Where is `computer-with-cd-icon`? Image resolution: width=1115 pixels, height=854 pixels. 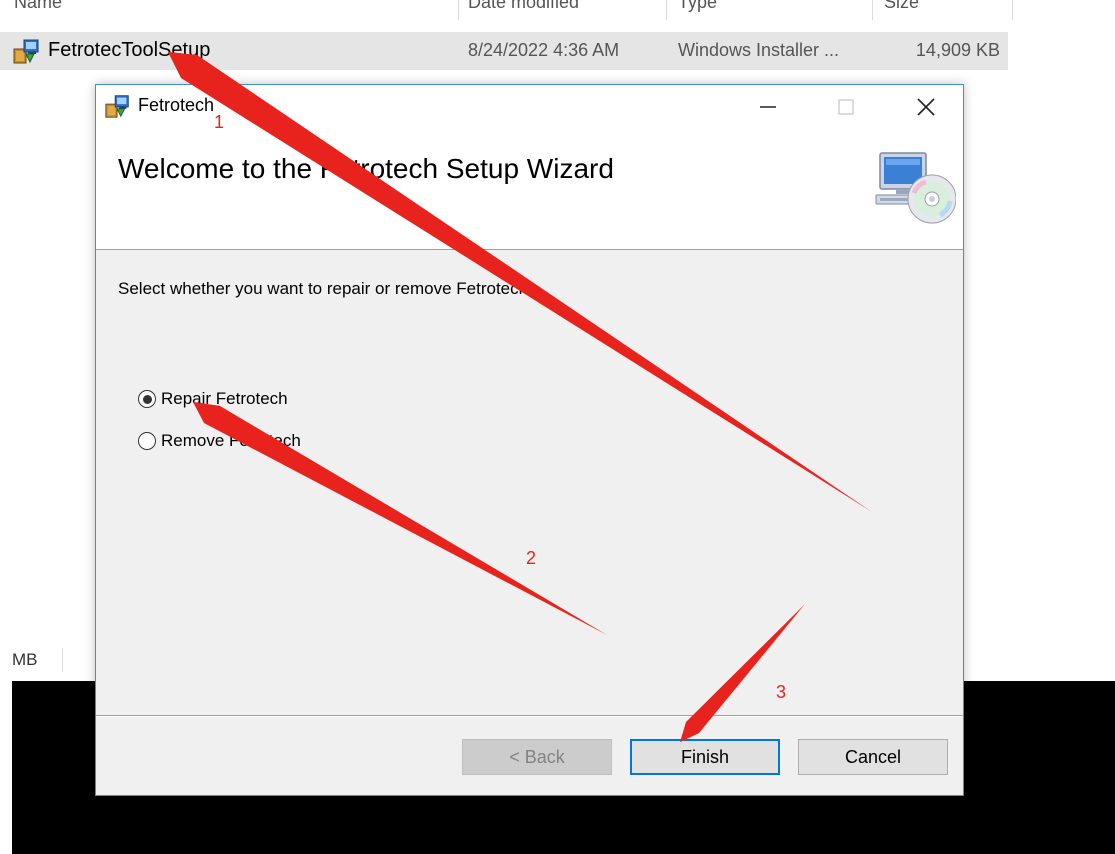 computer-with-cd-icon is located at coordinates (915, 188).